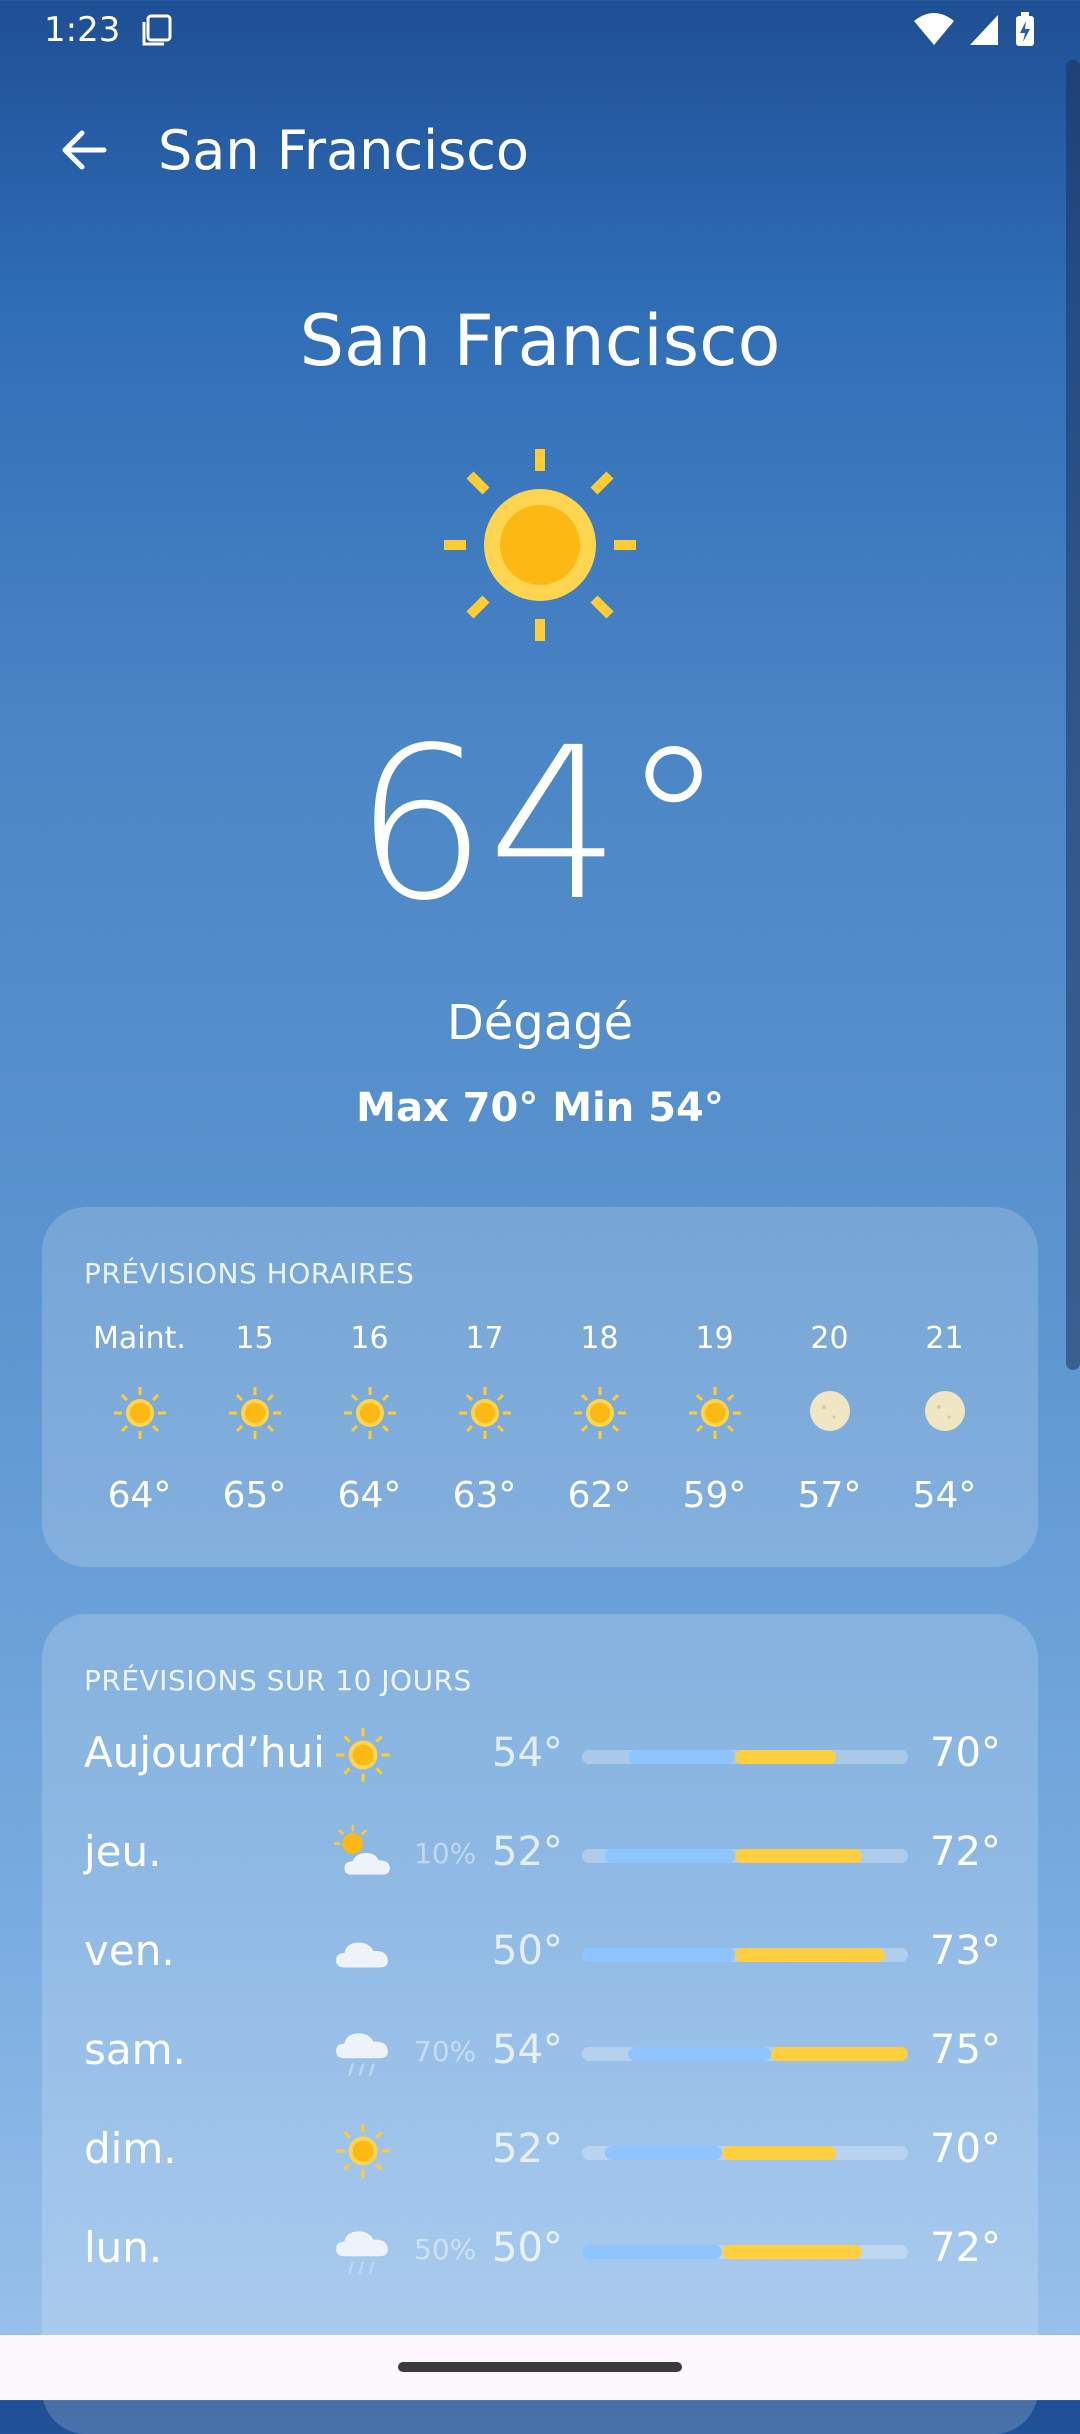 The image size is (1080, 2434). What do you see at coordinates (82, 30) in the screenshot?
I see `status-time: 1:23` at bounding box center [82, 30].